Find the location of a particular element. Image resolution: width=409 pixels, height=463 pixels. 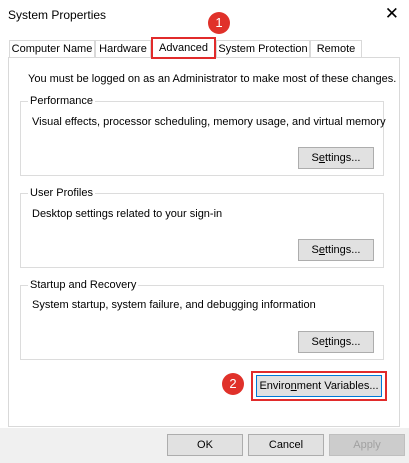

user-profiles-title: User Profiles is located at coordinates (61, 193).